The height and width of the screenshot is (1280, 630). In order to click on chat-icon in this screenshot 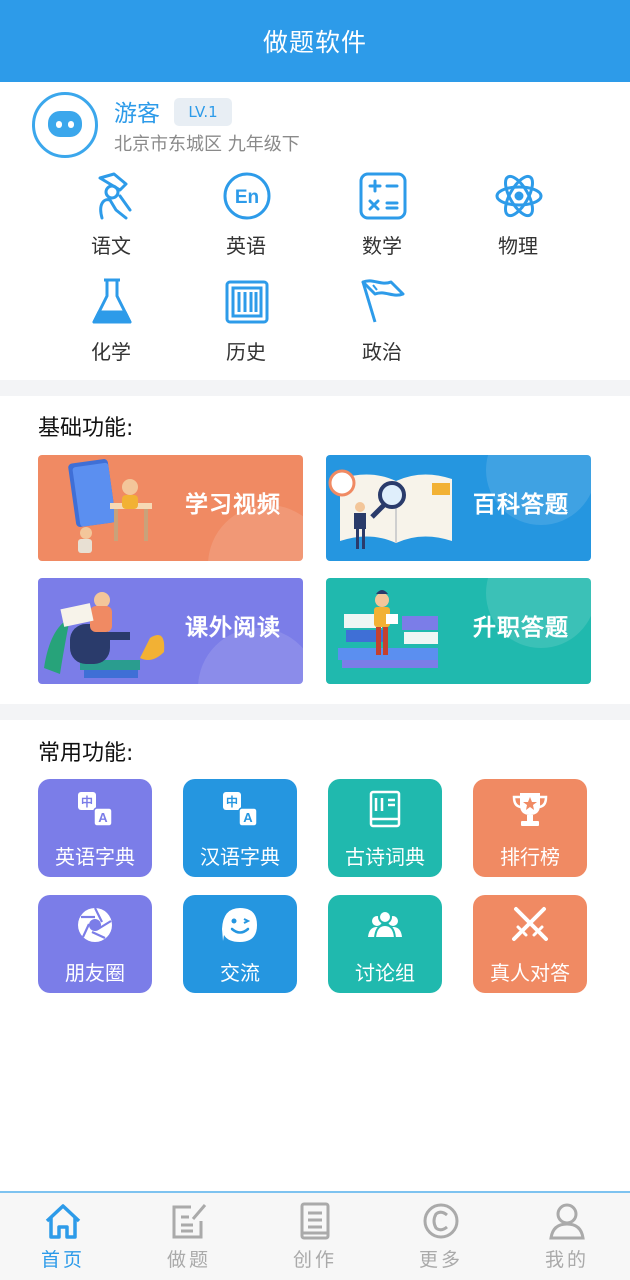, I will do `click(239, 925)`.